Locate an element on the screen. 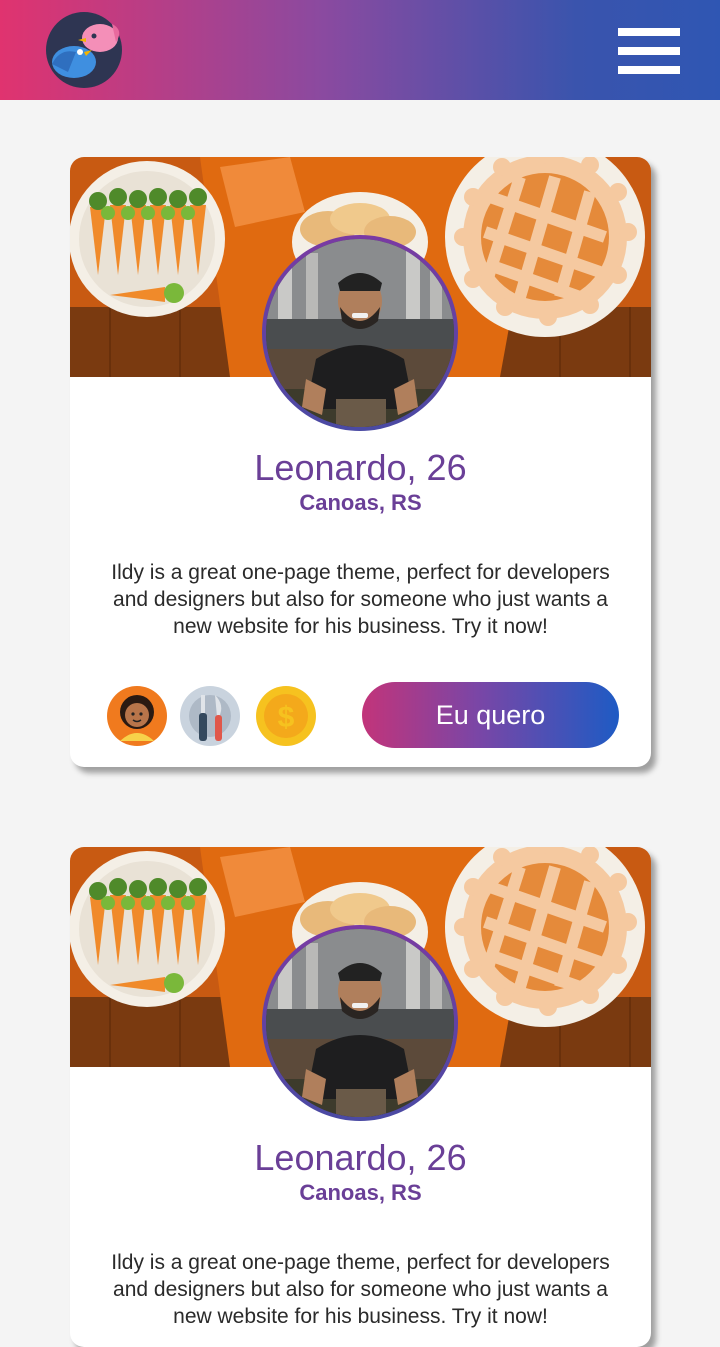  dollar-coin-icon: $ is located at coordinates (286, 716).